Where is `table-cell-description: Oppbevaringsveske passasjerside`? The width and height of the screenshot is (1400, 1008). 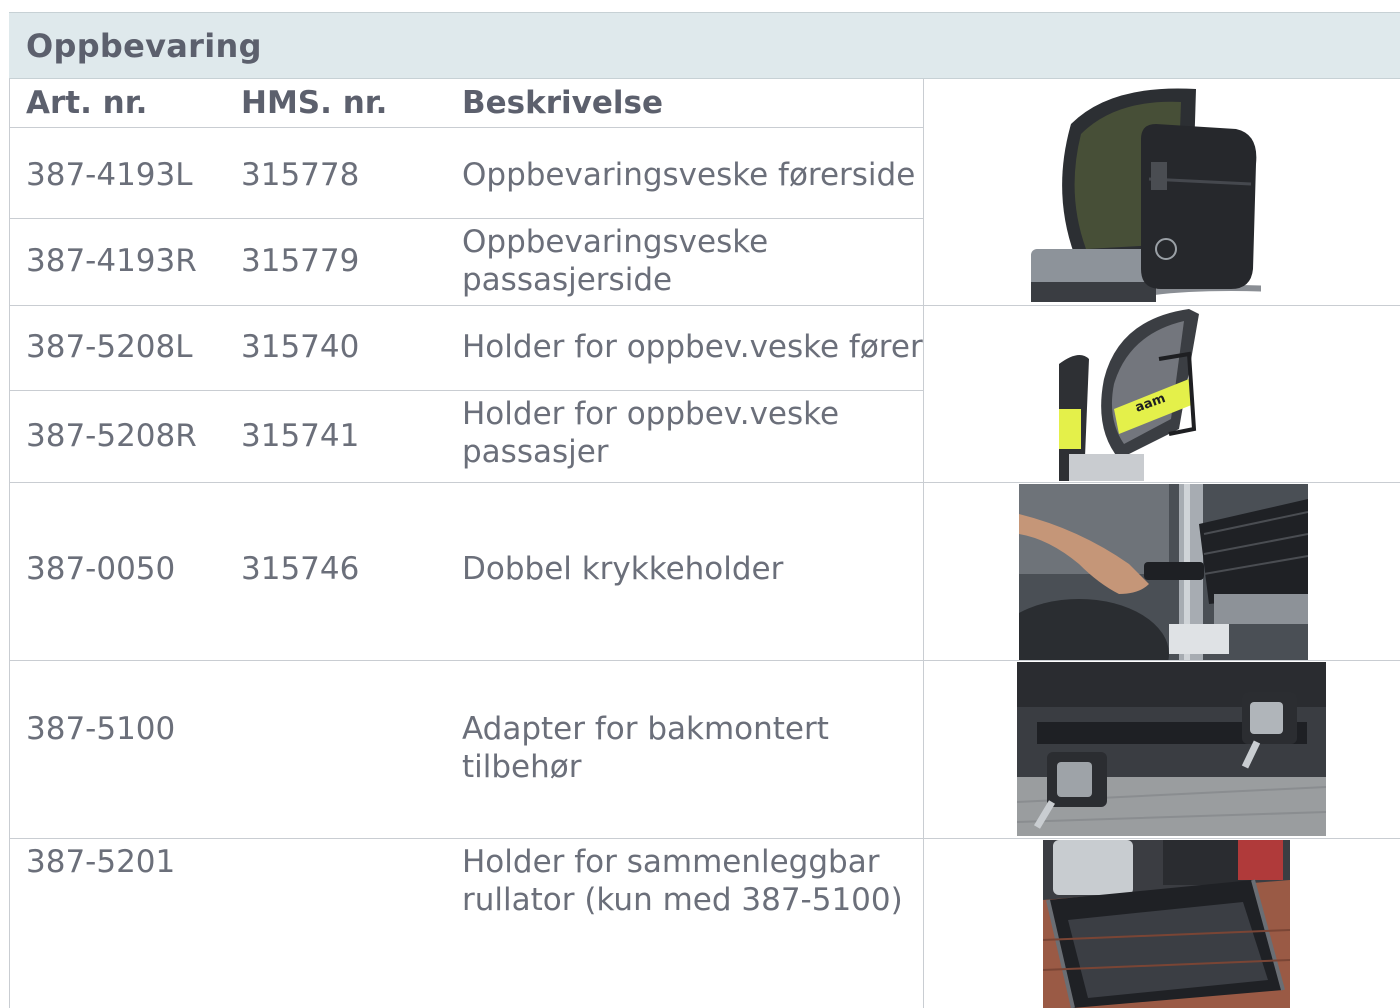 table-cell-description: Oppbevaringsveske passasjerside is located at coordinates (615, 261).